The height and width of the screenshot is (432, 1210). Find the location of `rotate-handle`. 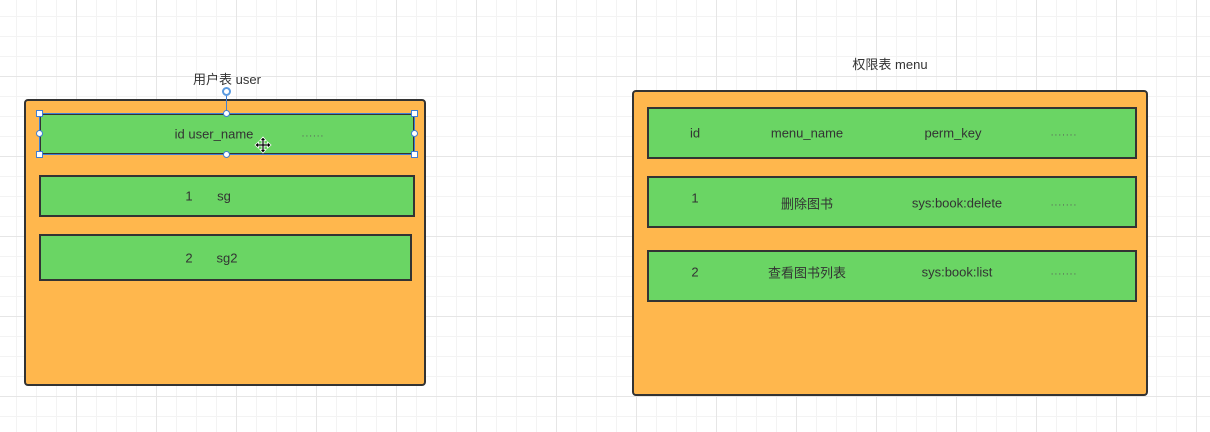

rotate-handle is located at coordinates (226, 91).